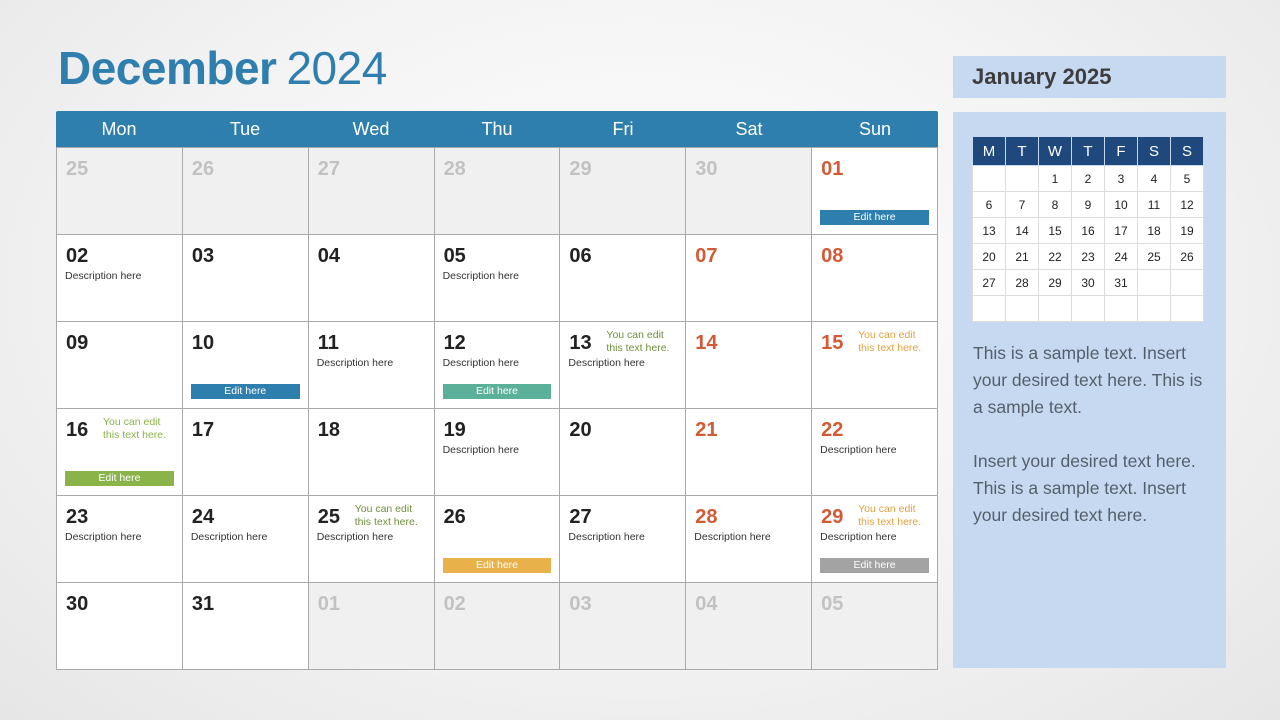 The image size is (1280, 720). What do you see at coordinates (497, 539) in the screenshot?
I see `day-cell: 26 Edit here` at bounding box center [497, 539].